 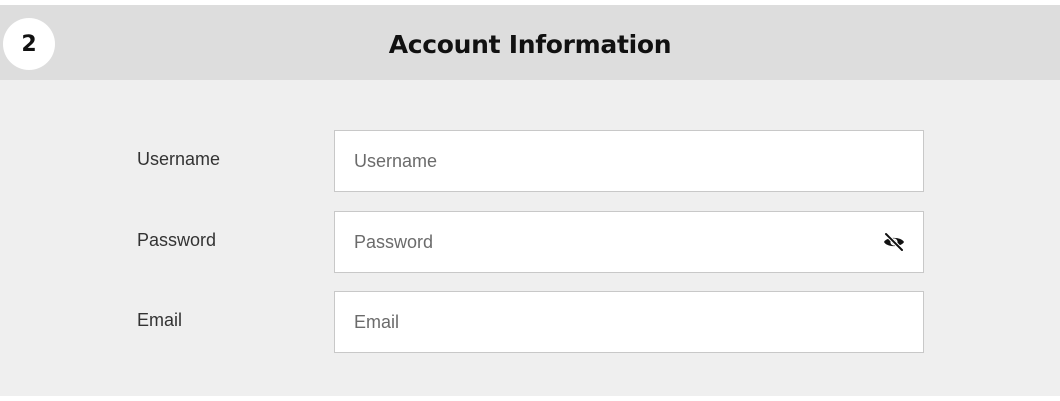 I want to click on section-title: Account Information, so click(x=530, y=44).